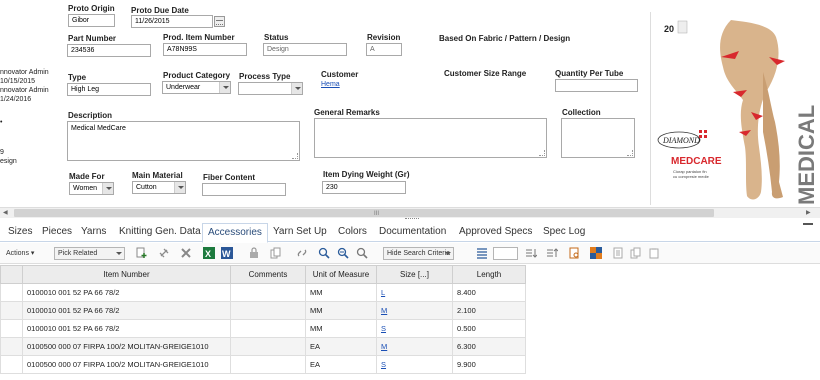 The height and width of the screenshot is (380, 820). Describe the element at coordinates (164, 253) in the screenshot. I see `attach-icon` at that location.